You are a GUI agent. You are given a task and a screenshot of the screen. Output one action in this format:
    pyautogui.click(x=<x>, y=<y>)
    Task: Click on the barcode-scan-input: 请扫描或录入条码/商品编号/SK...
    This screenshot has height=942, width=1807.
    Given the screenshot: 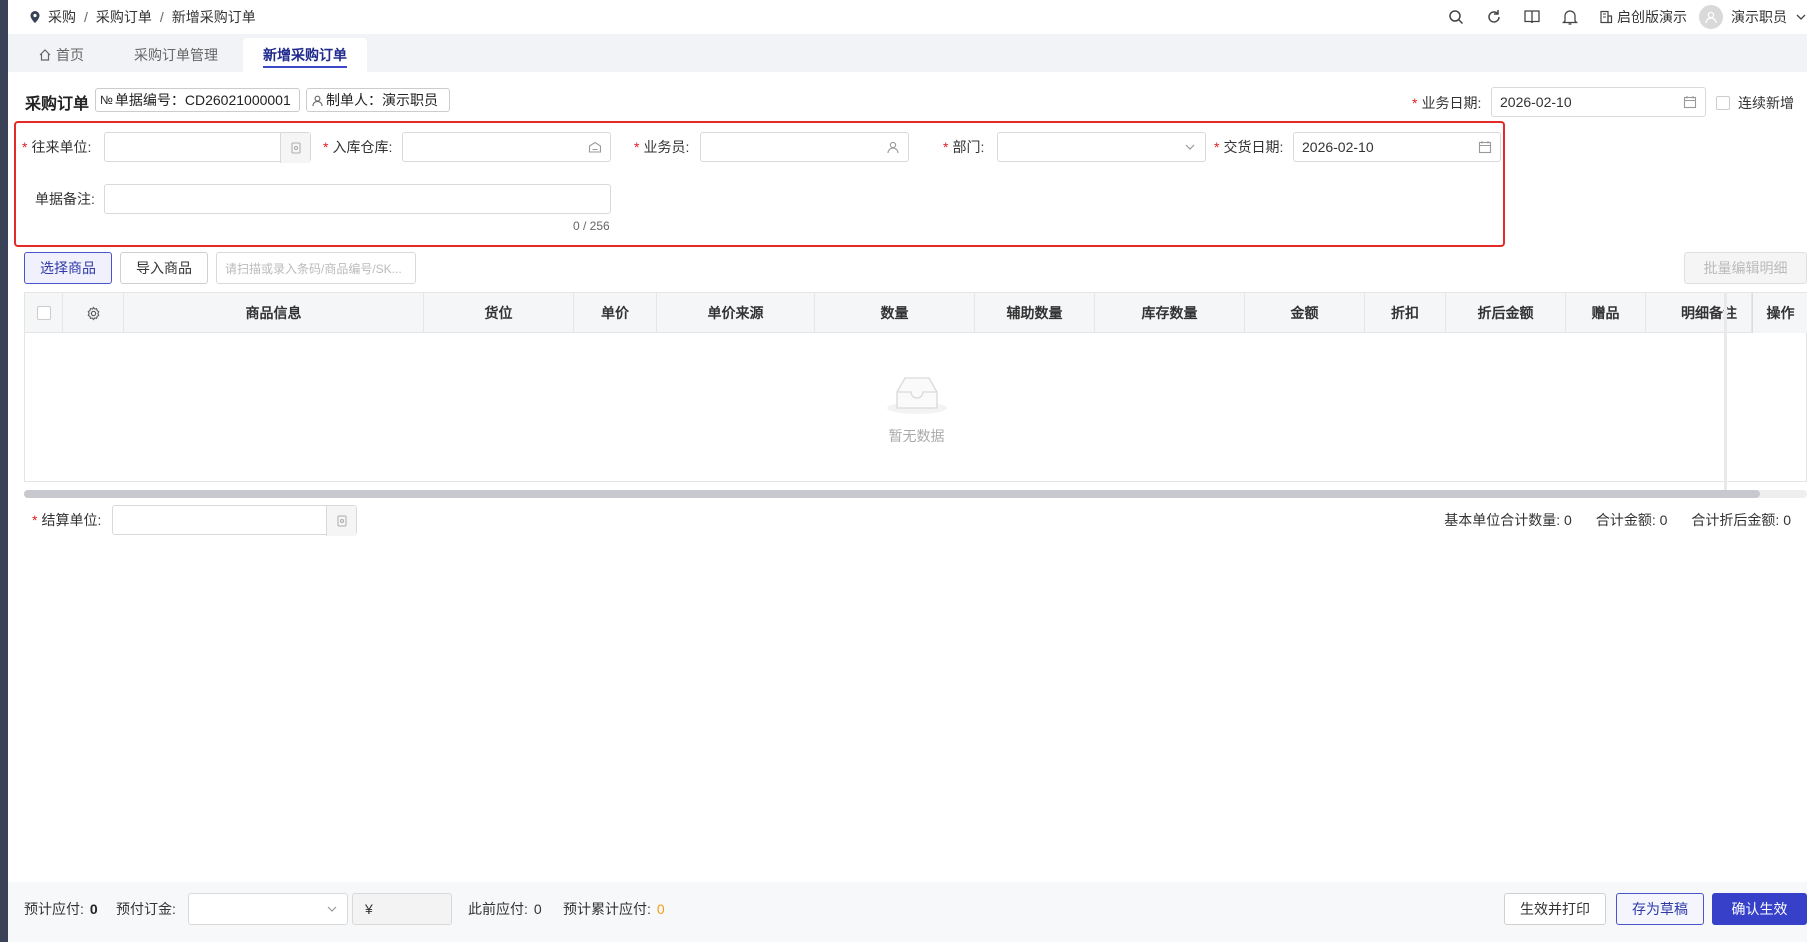 What is the action you would take?
    pyautogui.click(x=316, y=268)
    